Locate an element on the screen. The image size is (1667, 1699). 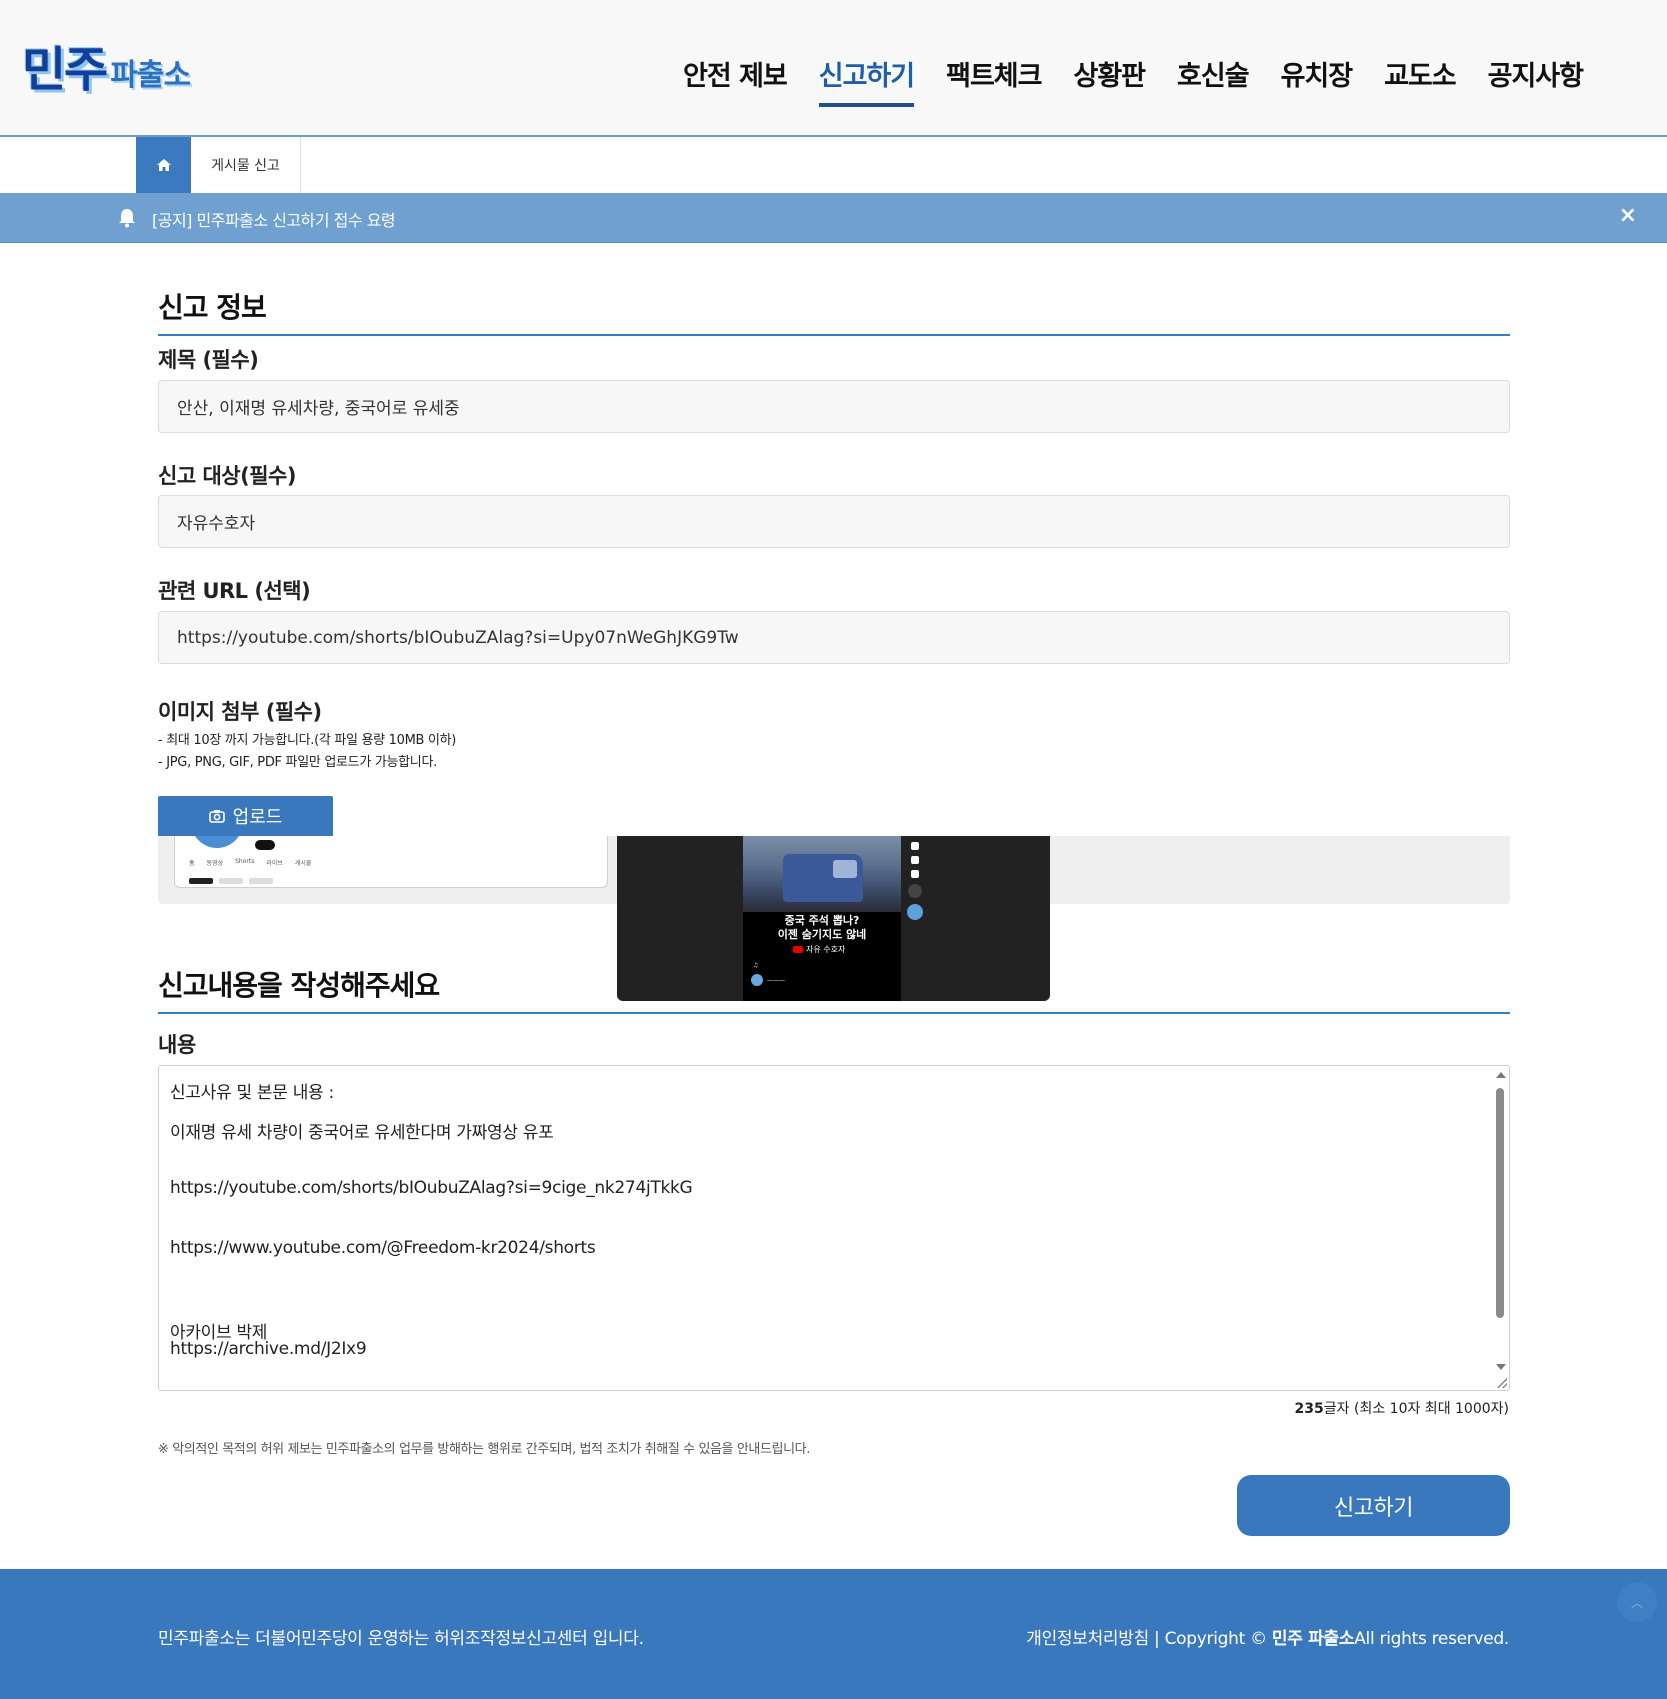
nav-notices: 공지사항 is located at coordinates (1535, 75).